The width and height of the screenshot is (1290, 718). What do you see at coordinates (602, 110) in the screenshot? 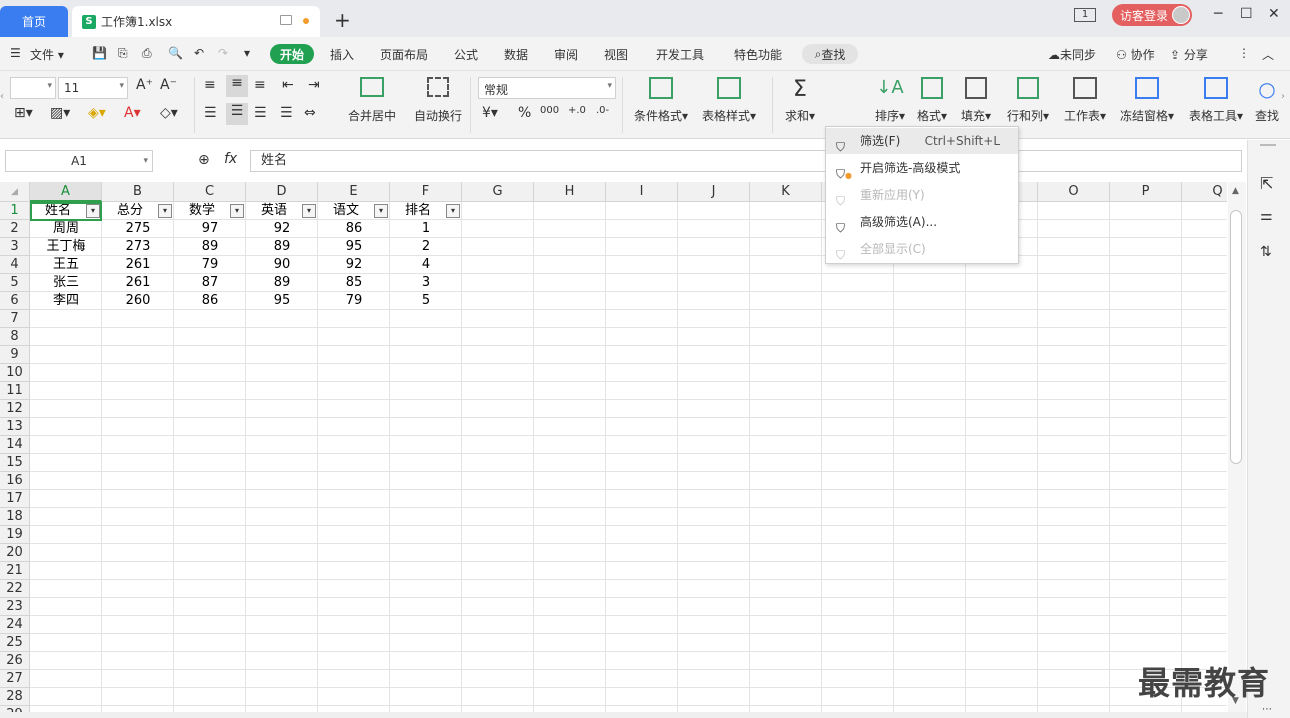
I see `decrease-decimal-icon: .0-` at bounding box center [602, 110].